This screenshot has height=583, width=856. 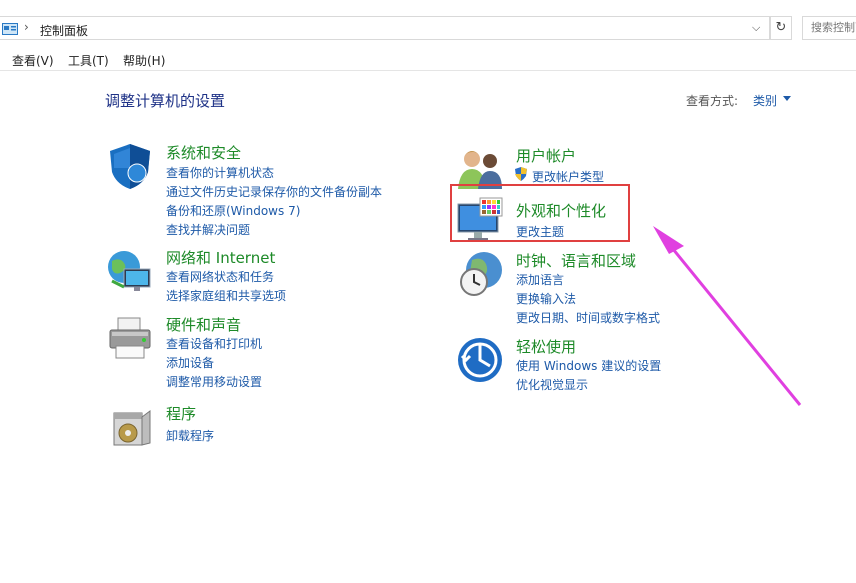 What do you see at coordinates (787, 98) in the screenshot?
I see `chevron-down-icon` at bounding box center [787, 98].